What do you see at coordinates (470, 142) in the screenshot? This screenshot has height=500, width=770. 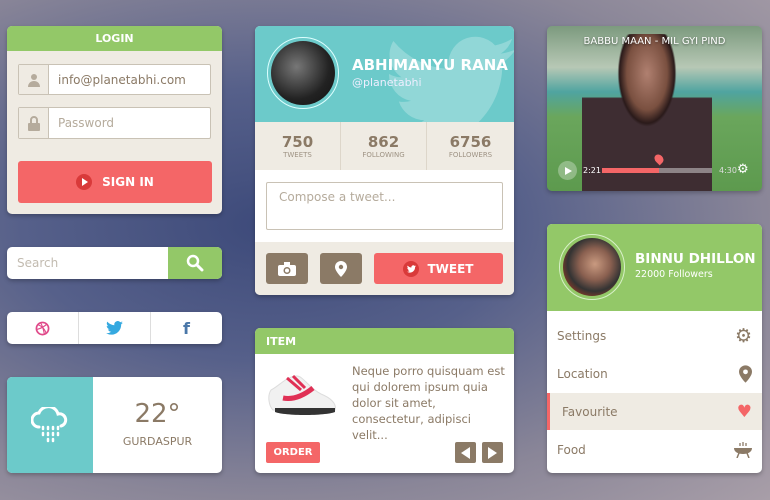 I see `stat-value: 6756` at bounding box center [470, 142].